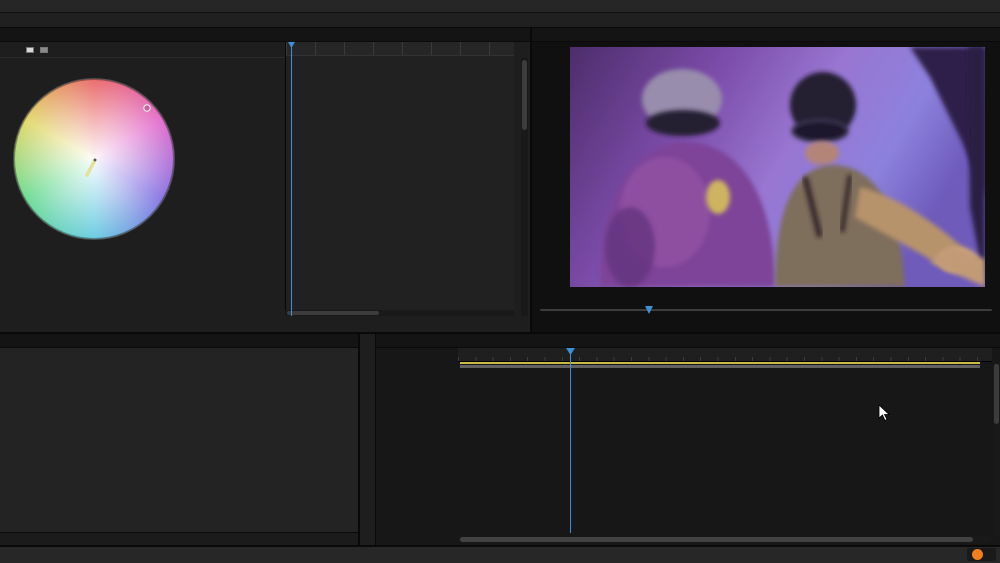  What do you see at coordinates (179, 341) in the screenshot?
I see `effects-panel-tabbar` at bounding box center [179, 341].